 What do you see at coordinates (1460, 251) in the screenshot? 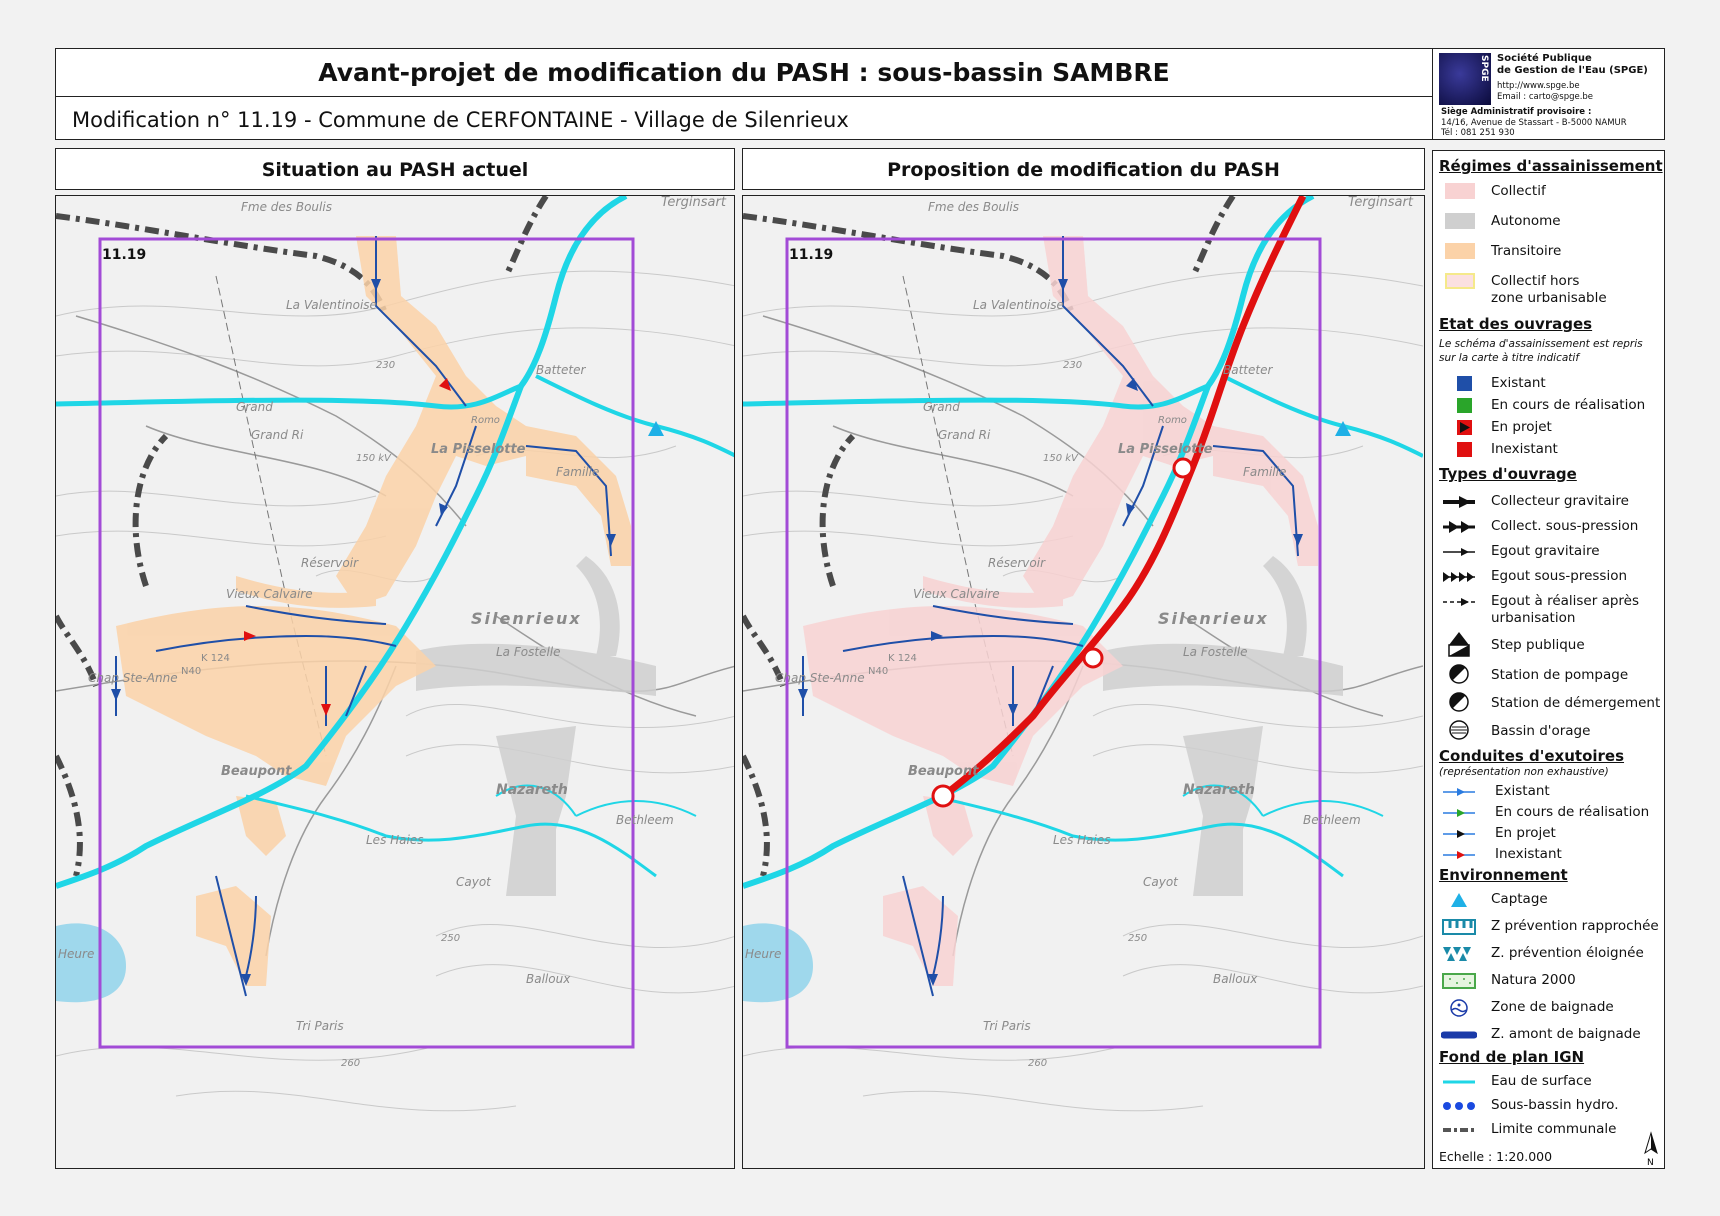
I see `transitoire-swatch` at bounding box center [1460, 251].